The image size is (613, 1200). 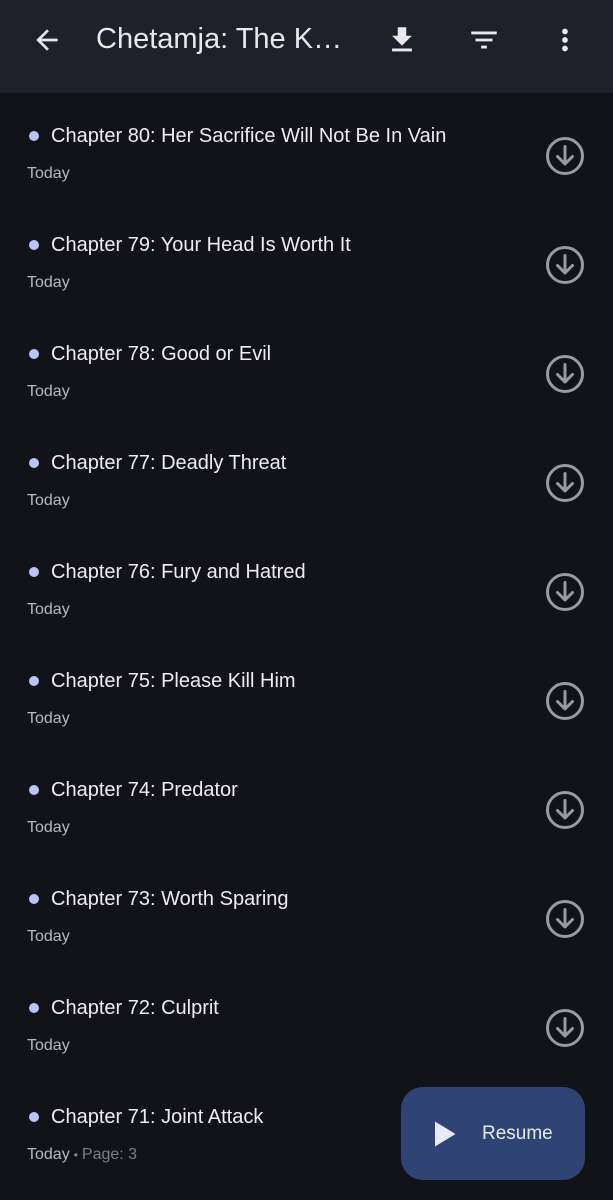 I want to click on download-menu-button, so click(x=402, y=40).